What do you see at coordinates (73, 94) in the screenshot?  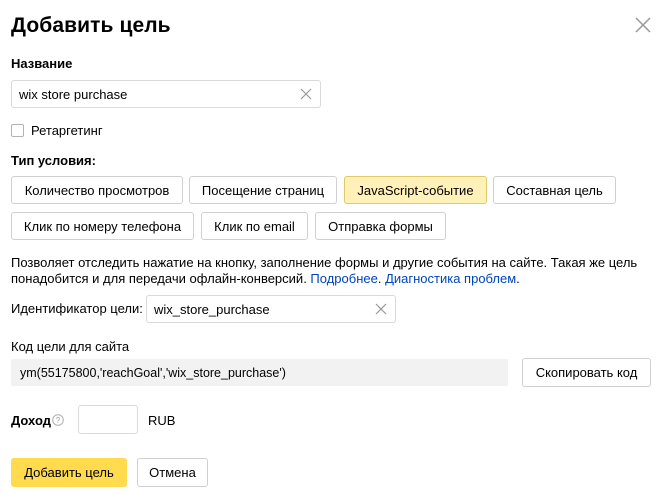 I see `name-input-value: wix store purchase` at bounding box center [73, 94].